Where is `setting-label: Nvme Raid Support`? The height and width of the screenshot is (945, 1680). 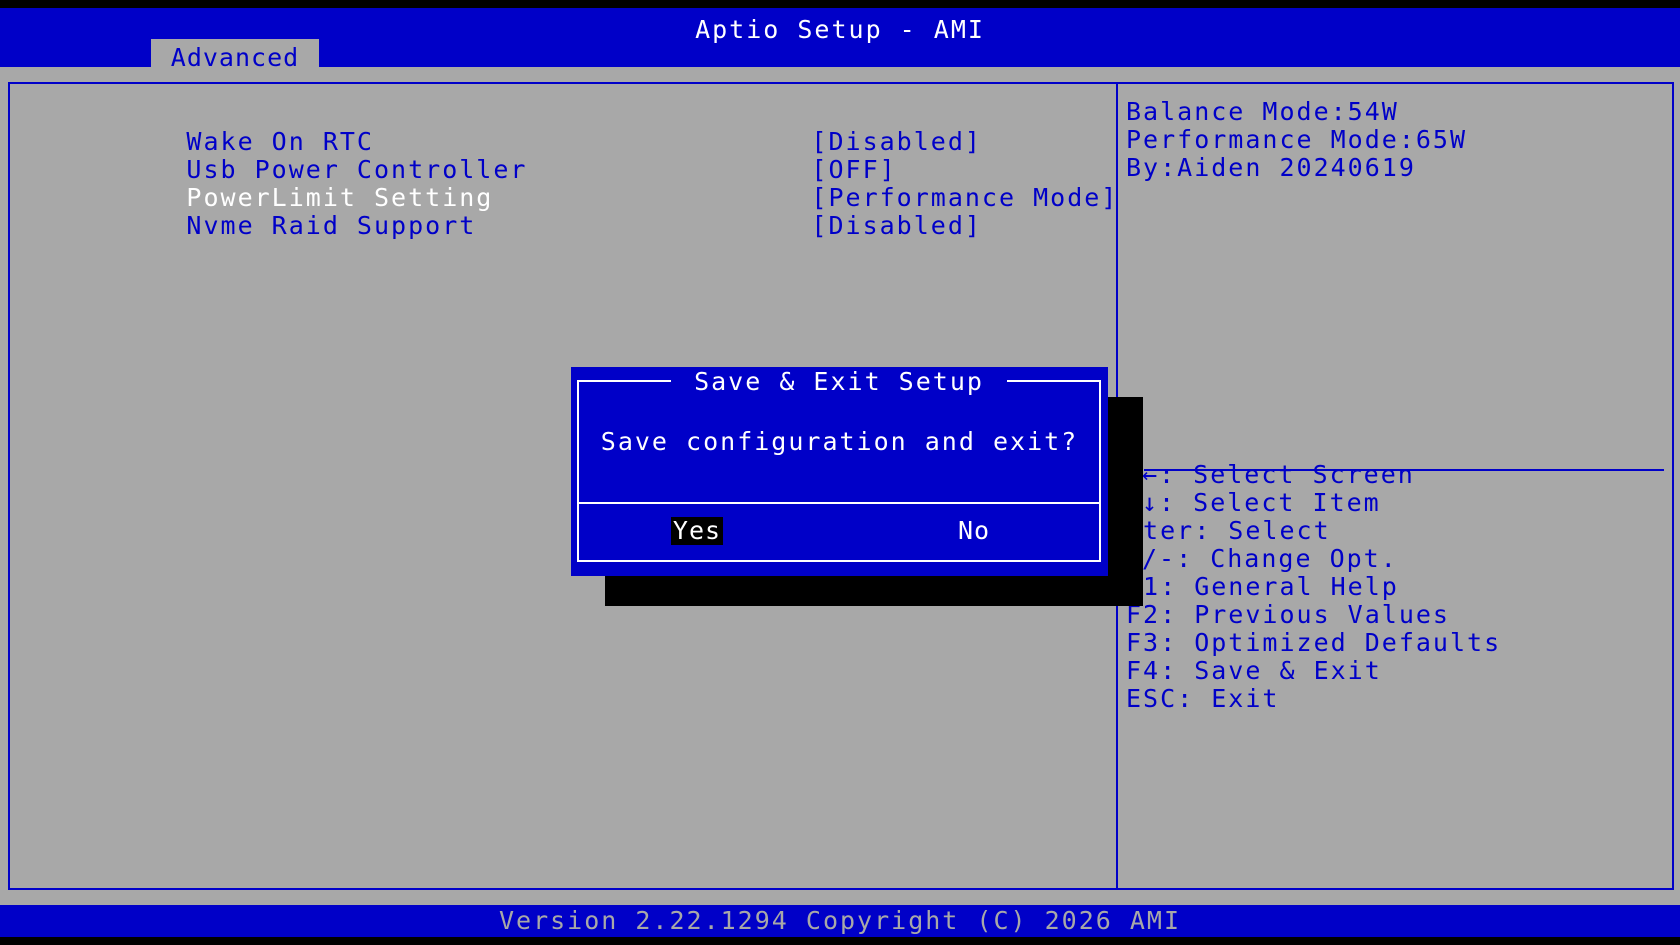
setting-label: Nvme Raid Support is located at coordinates (331, 225).